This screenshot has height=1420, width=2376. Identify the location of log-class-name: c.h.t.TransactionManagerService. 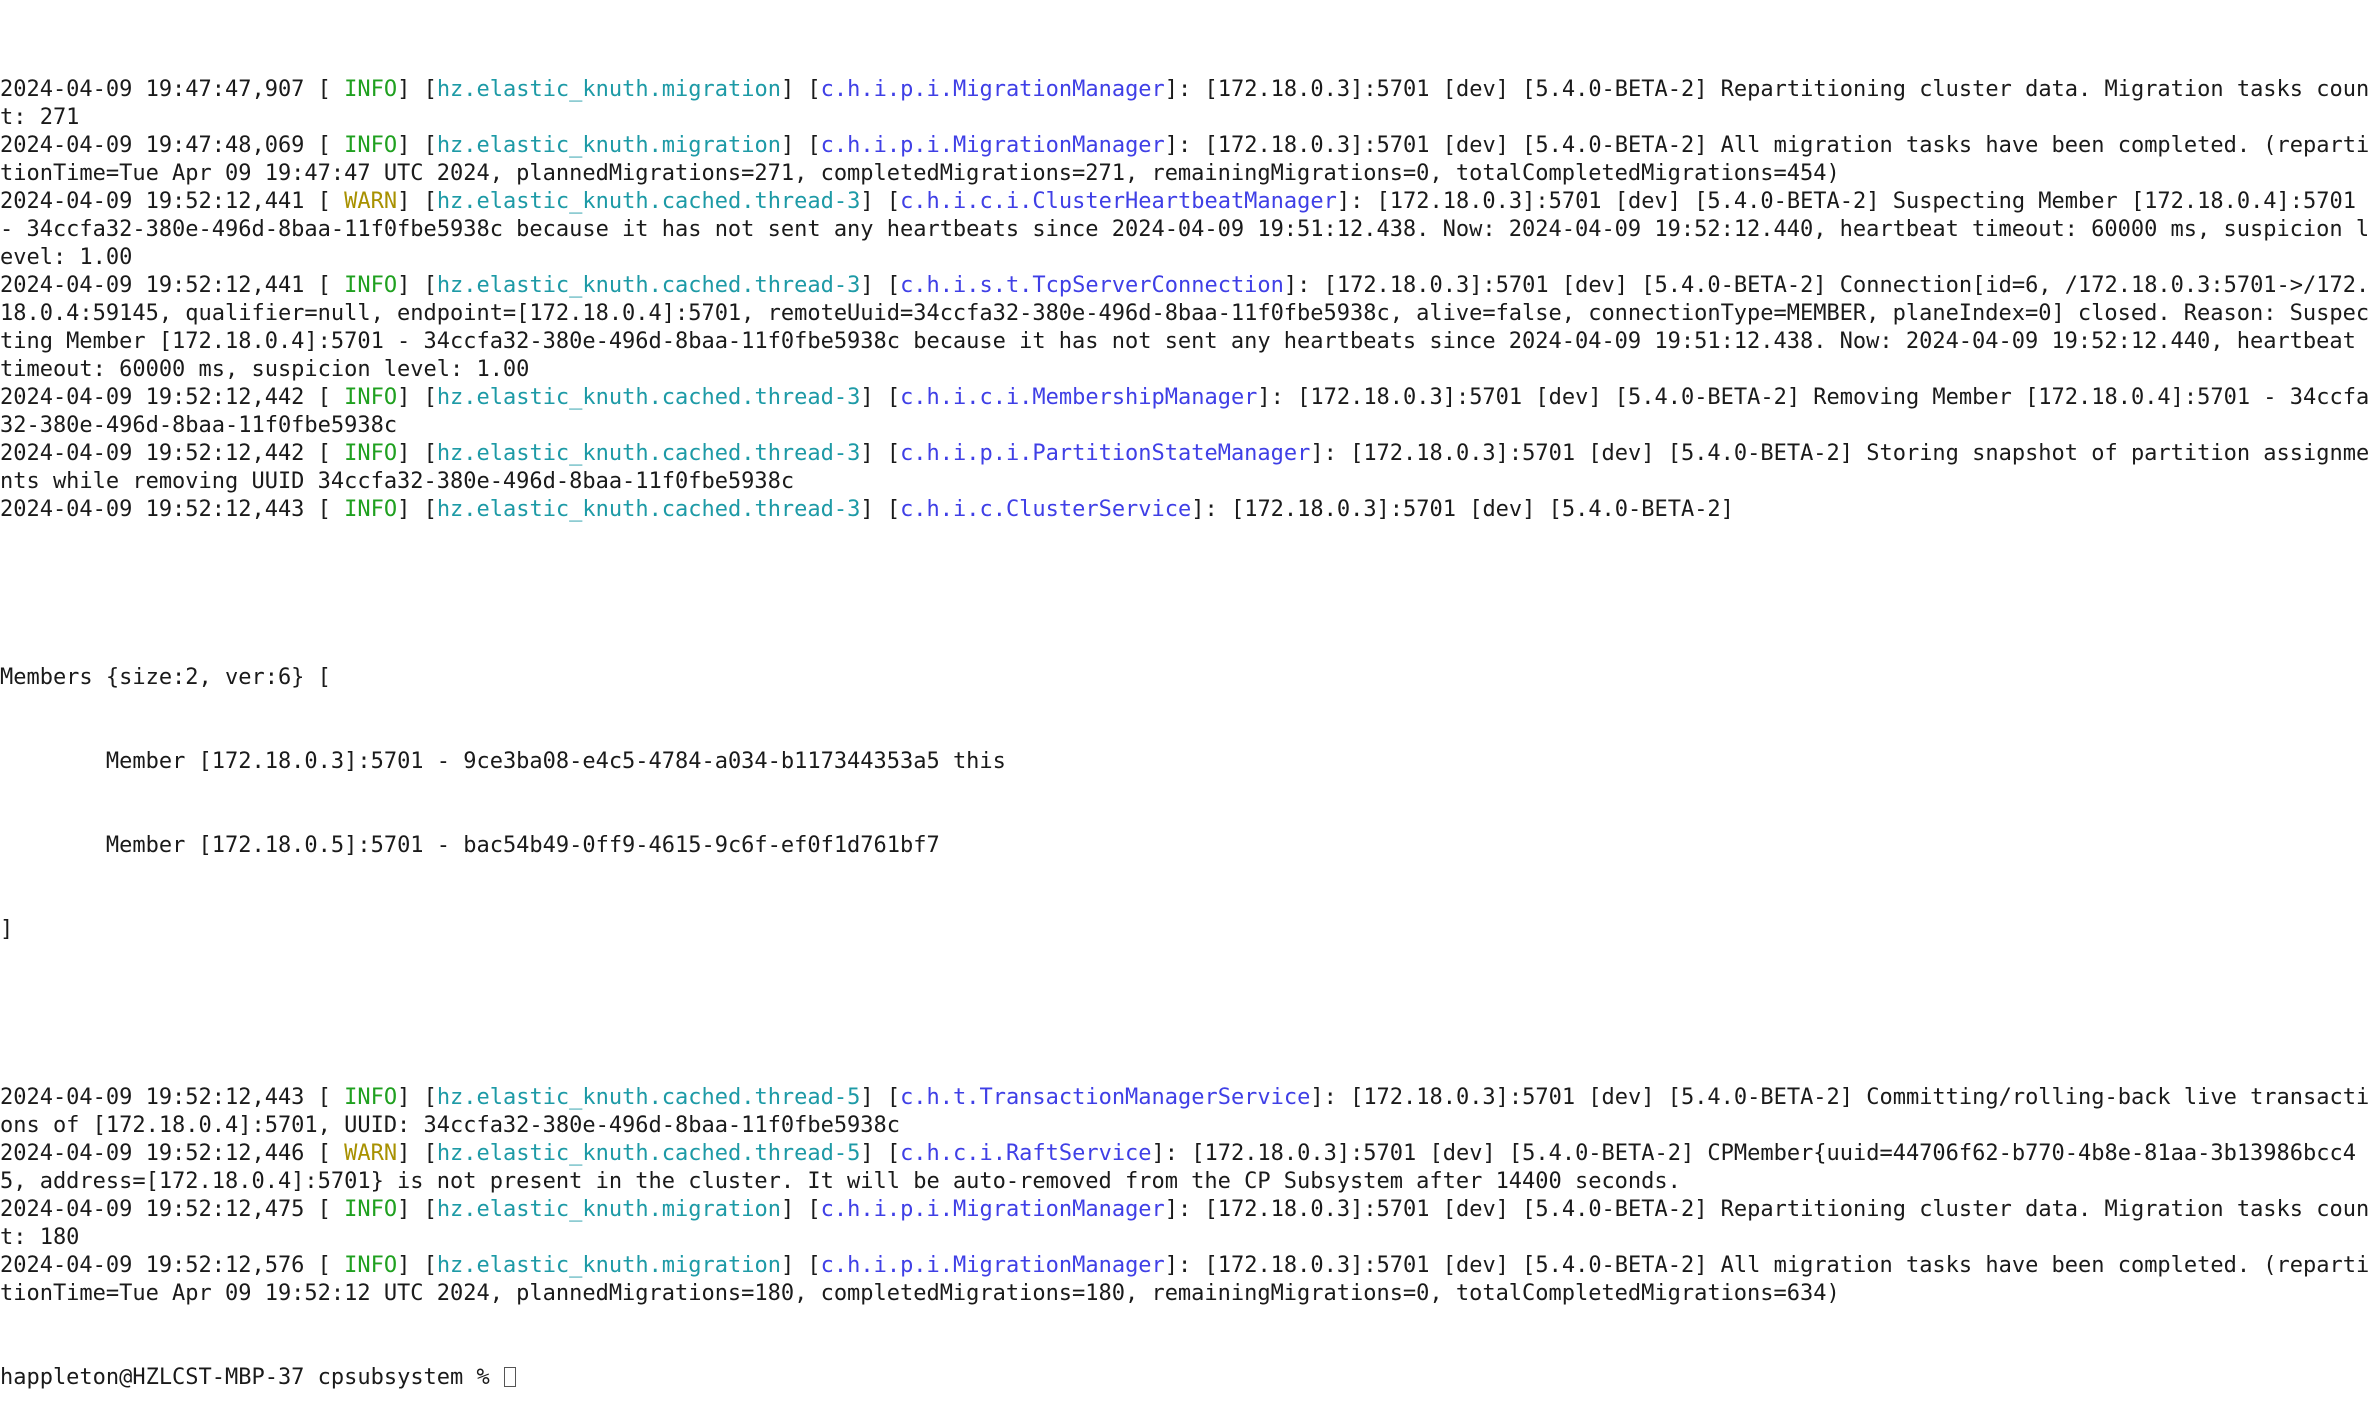
(1105, 1097).